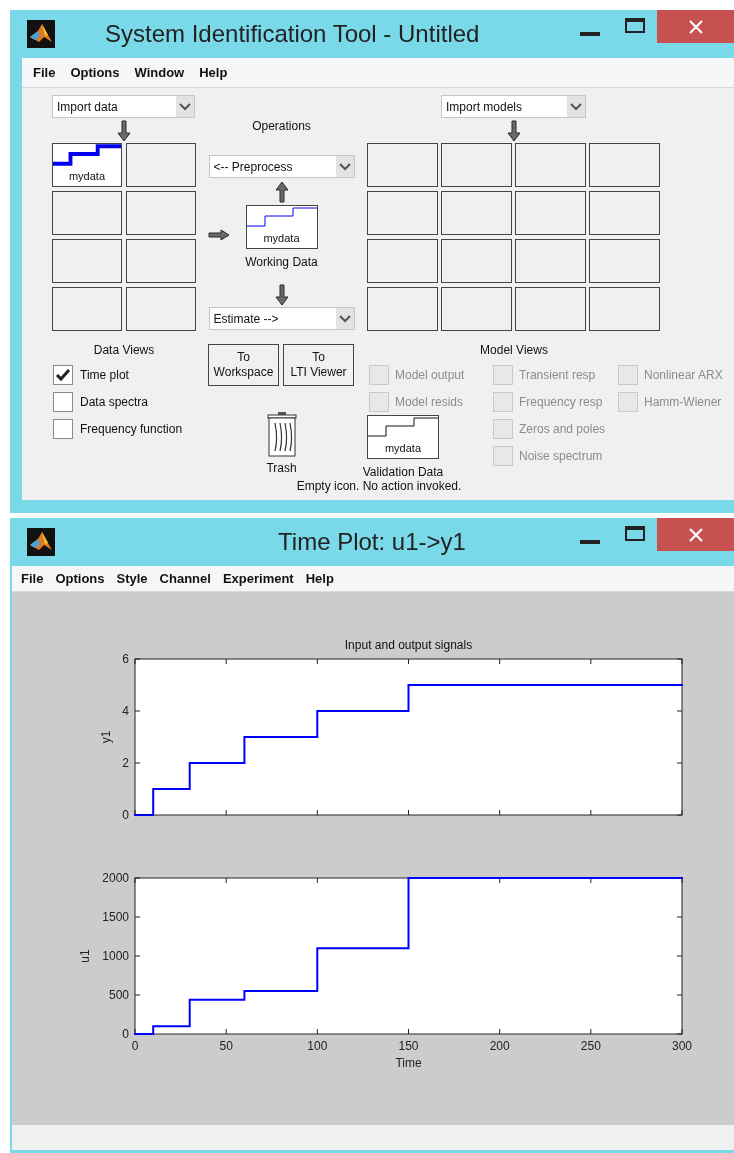 This screenshot has height=1153, width=734. Describe the element at coordinates (131, 429) in the screenshot. I see `checkbox-label: Frequency function` at that location.